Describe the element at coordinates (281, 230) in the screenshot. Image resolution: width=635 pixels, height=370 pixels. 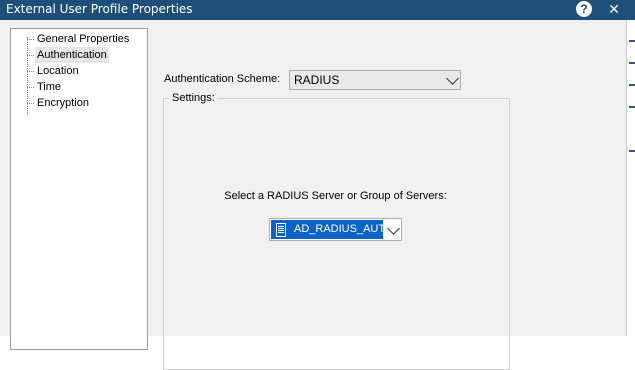
I see `server-icon` at that location.